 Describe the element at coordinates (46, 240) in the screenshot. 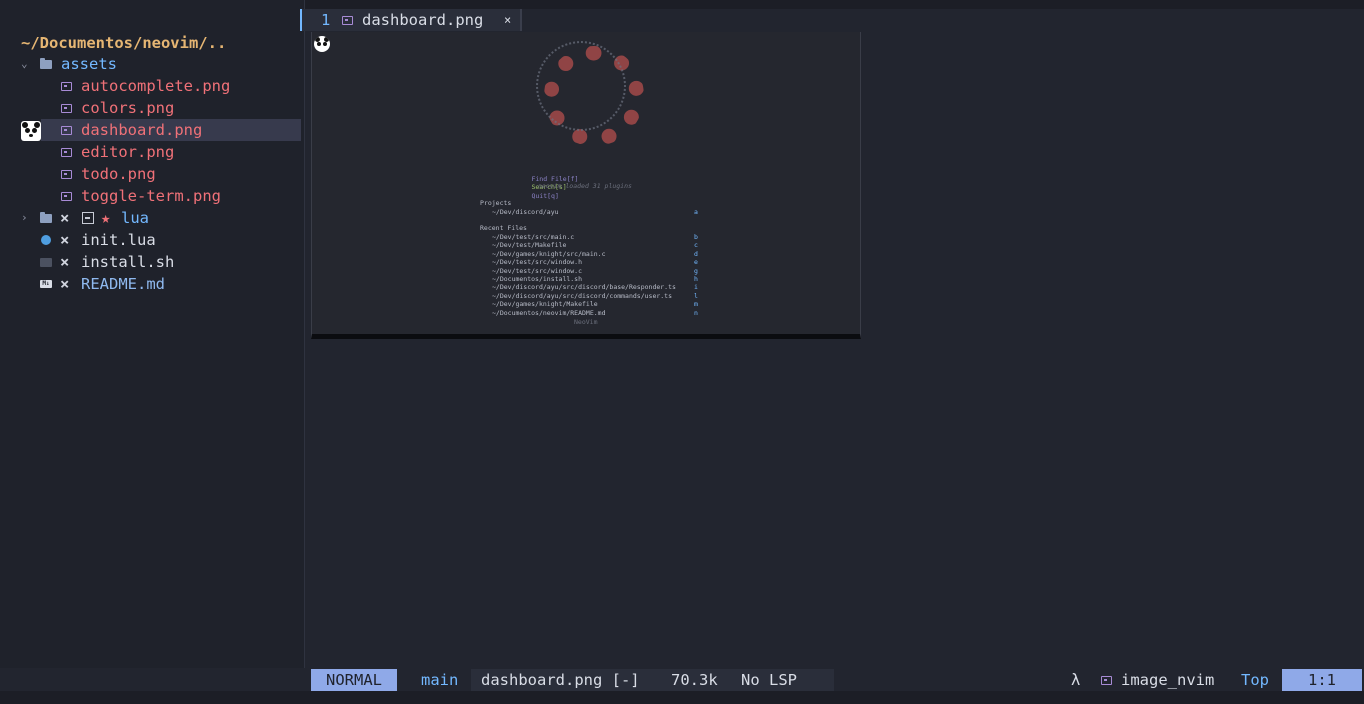

I see `lua-moon-icon` at that location.